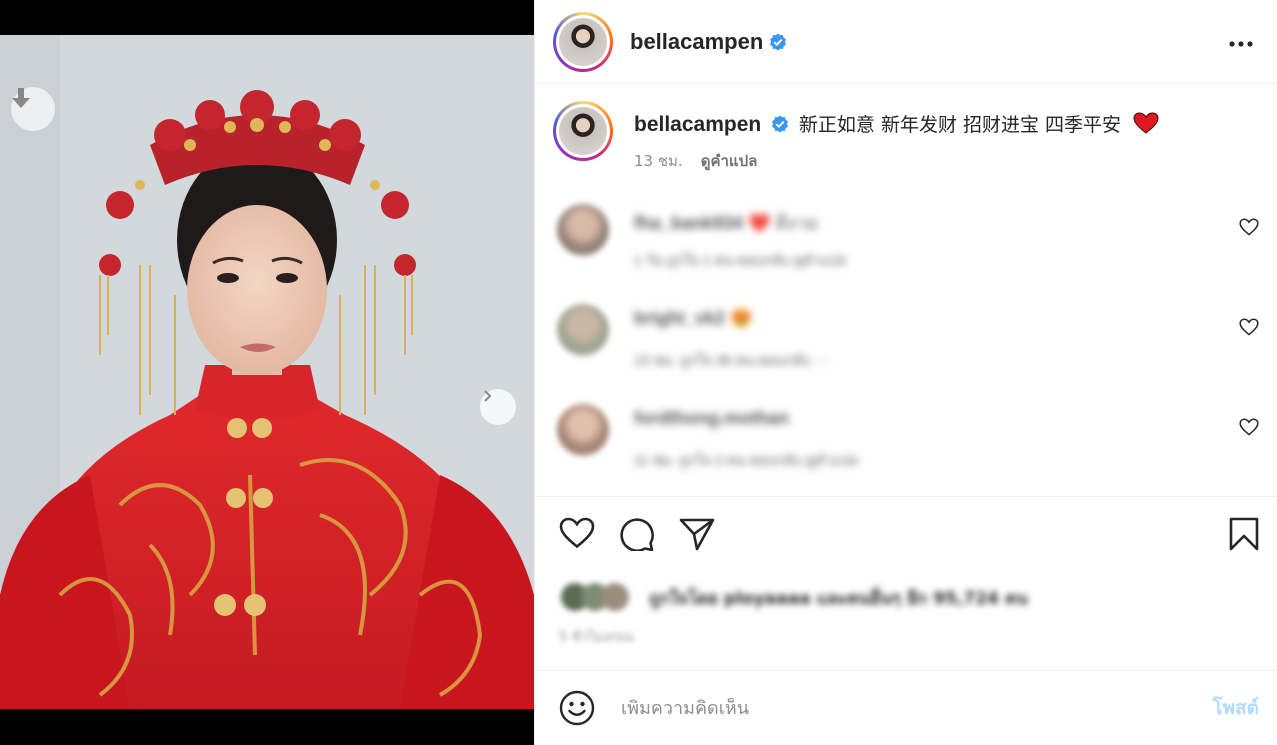  Describe the element at coordinates (731, 360) in the screenshot. I see `comment-meta: 13 ชม. ถูกใจ 36 คน ตอบกลับ ···` at that location.